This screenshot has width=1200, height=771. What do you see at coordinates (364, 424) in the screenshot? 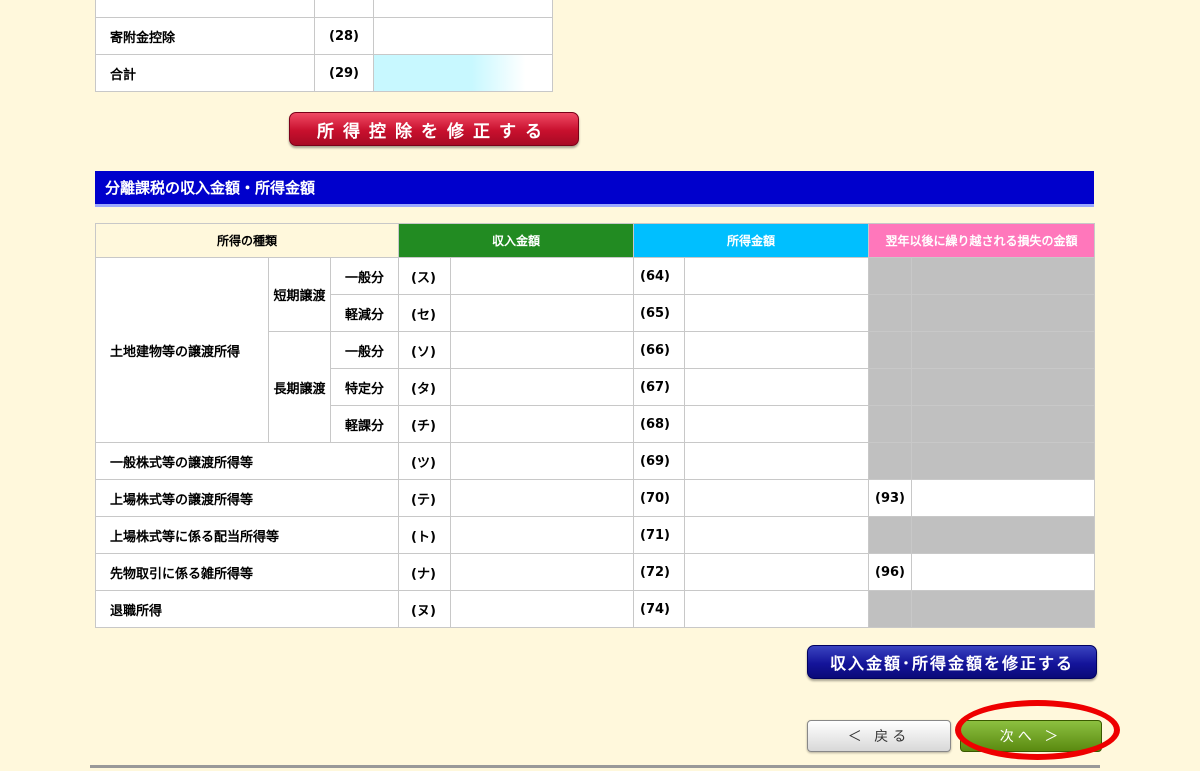
I see `sub-kind: 軽課分` at bounding box center [364, 424].